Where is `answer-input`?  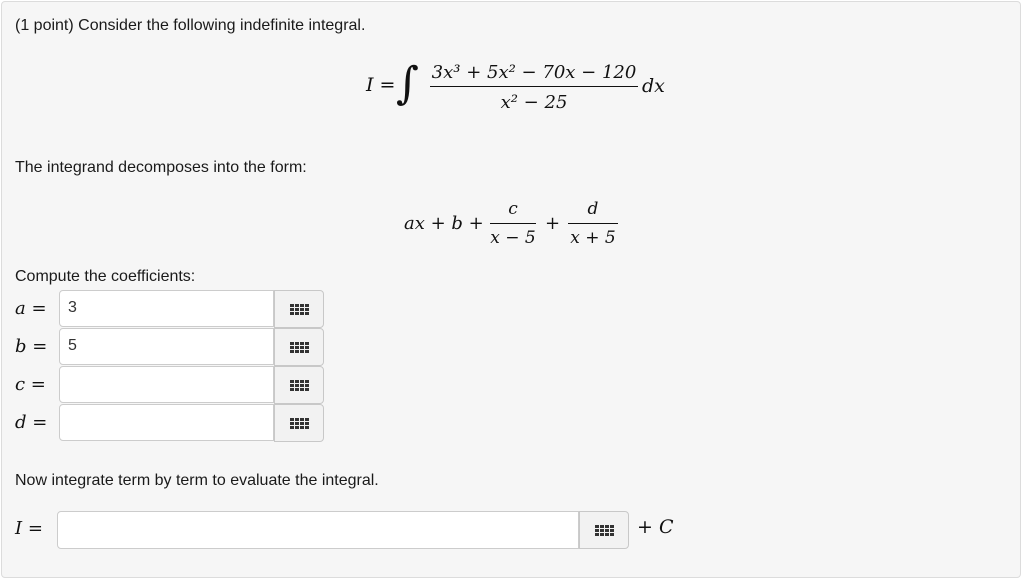 answer-input is located at coordinates (318, 530).